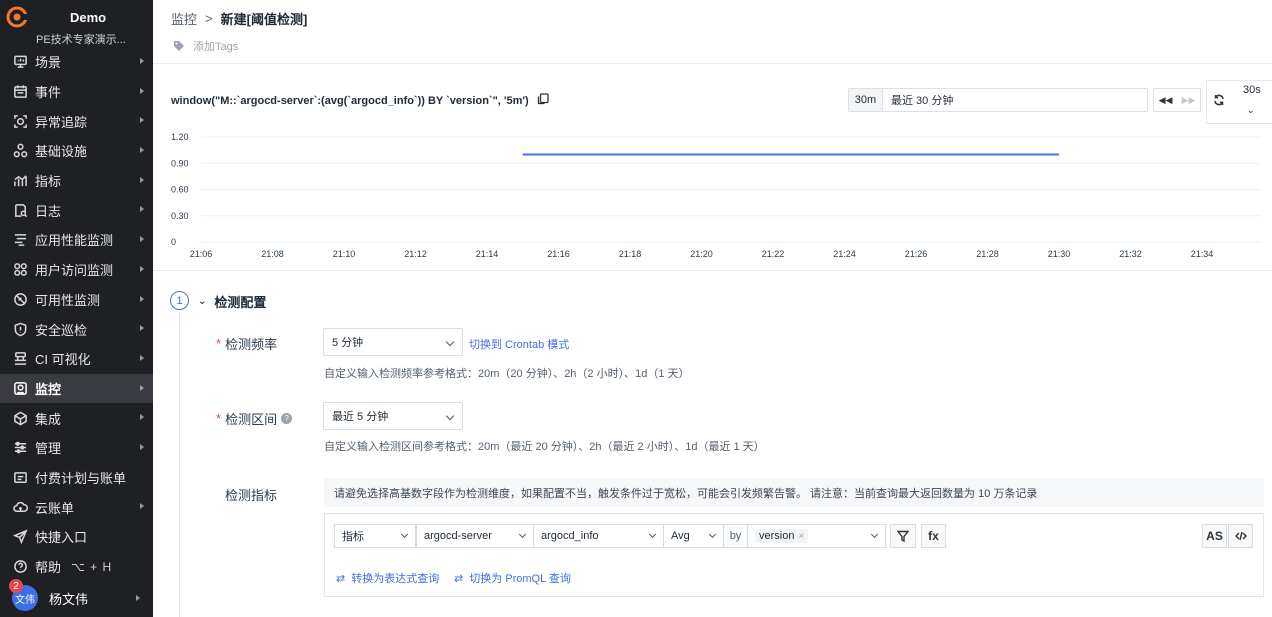 The height and width of the screenshot is (617, 1272). What do you see at coordinates (287, 418) in the screenshot?
I see `question-icon: ?` at bounding box center [287, 418].